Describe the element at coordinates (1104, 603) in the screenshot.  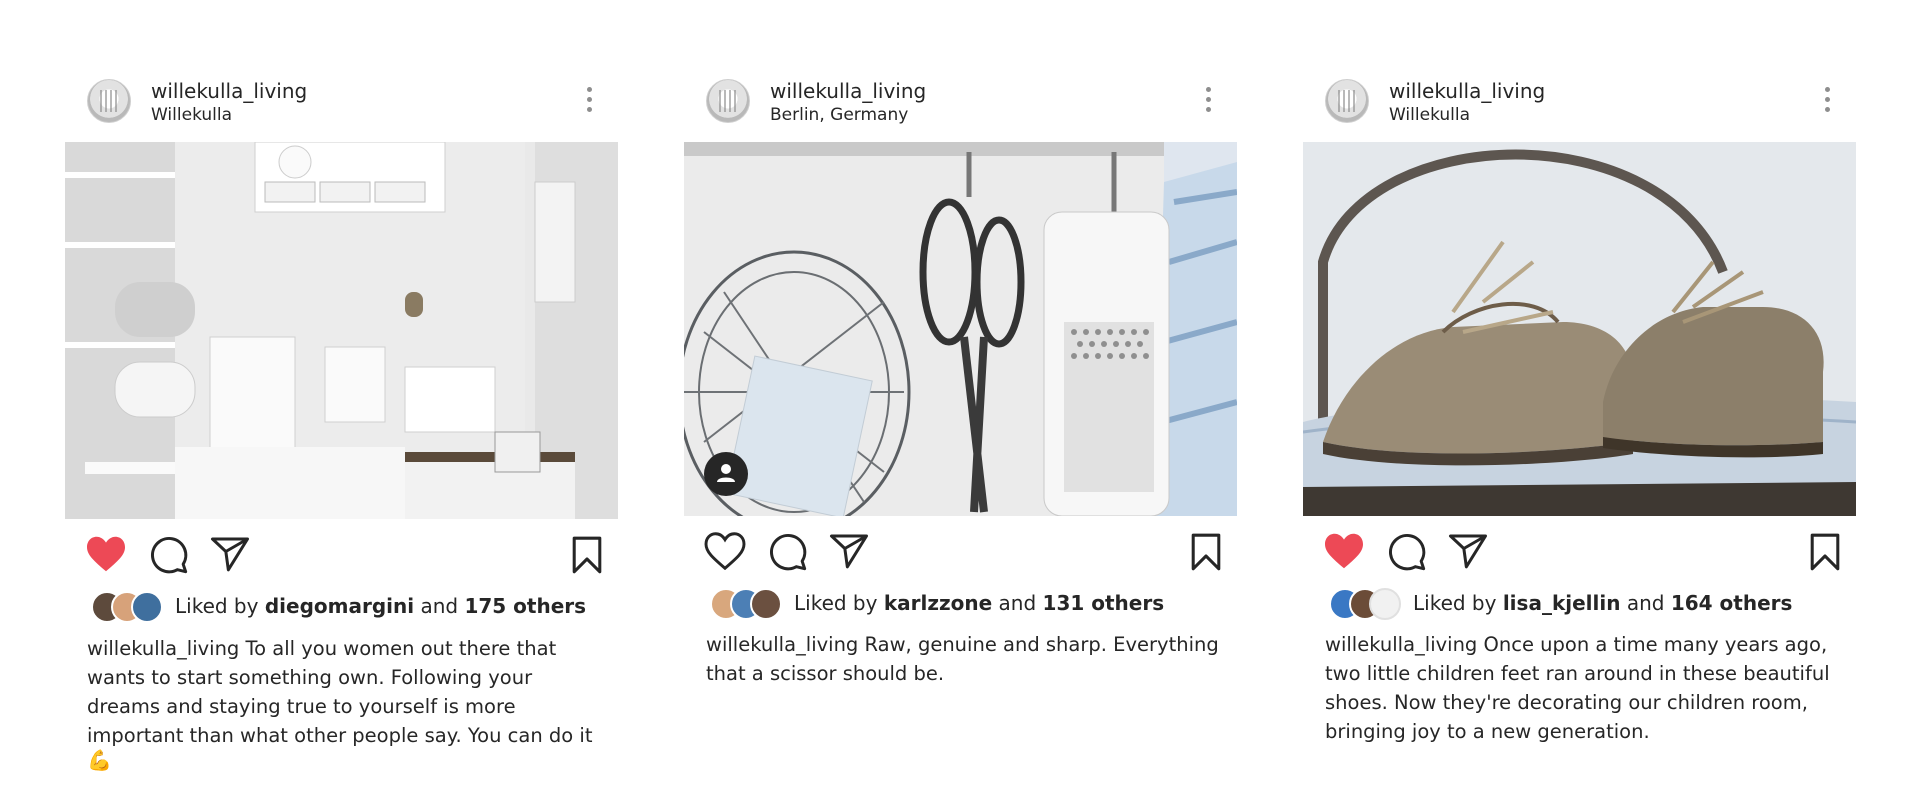
I see `likes-count: 131 others` at that location.